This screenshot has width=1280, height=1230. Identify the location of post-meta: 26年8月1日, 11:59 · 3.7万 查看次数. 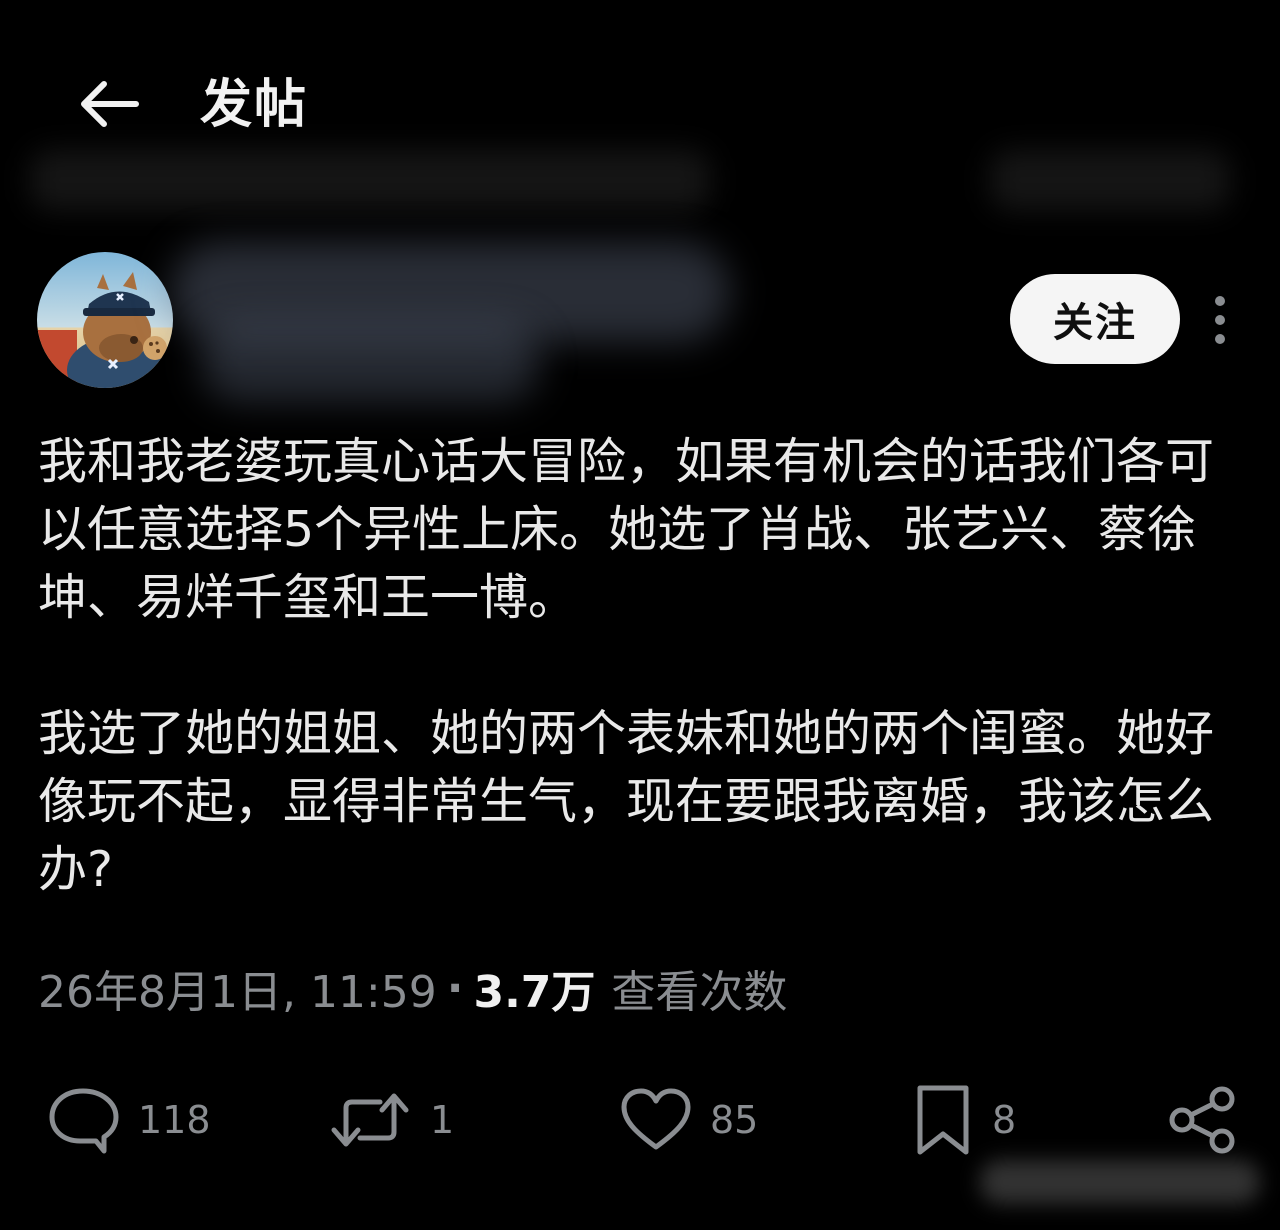
(413, 988).